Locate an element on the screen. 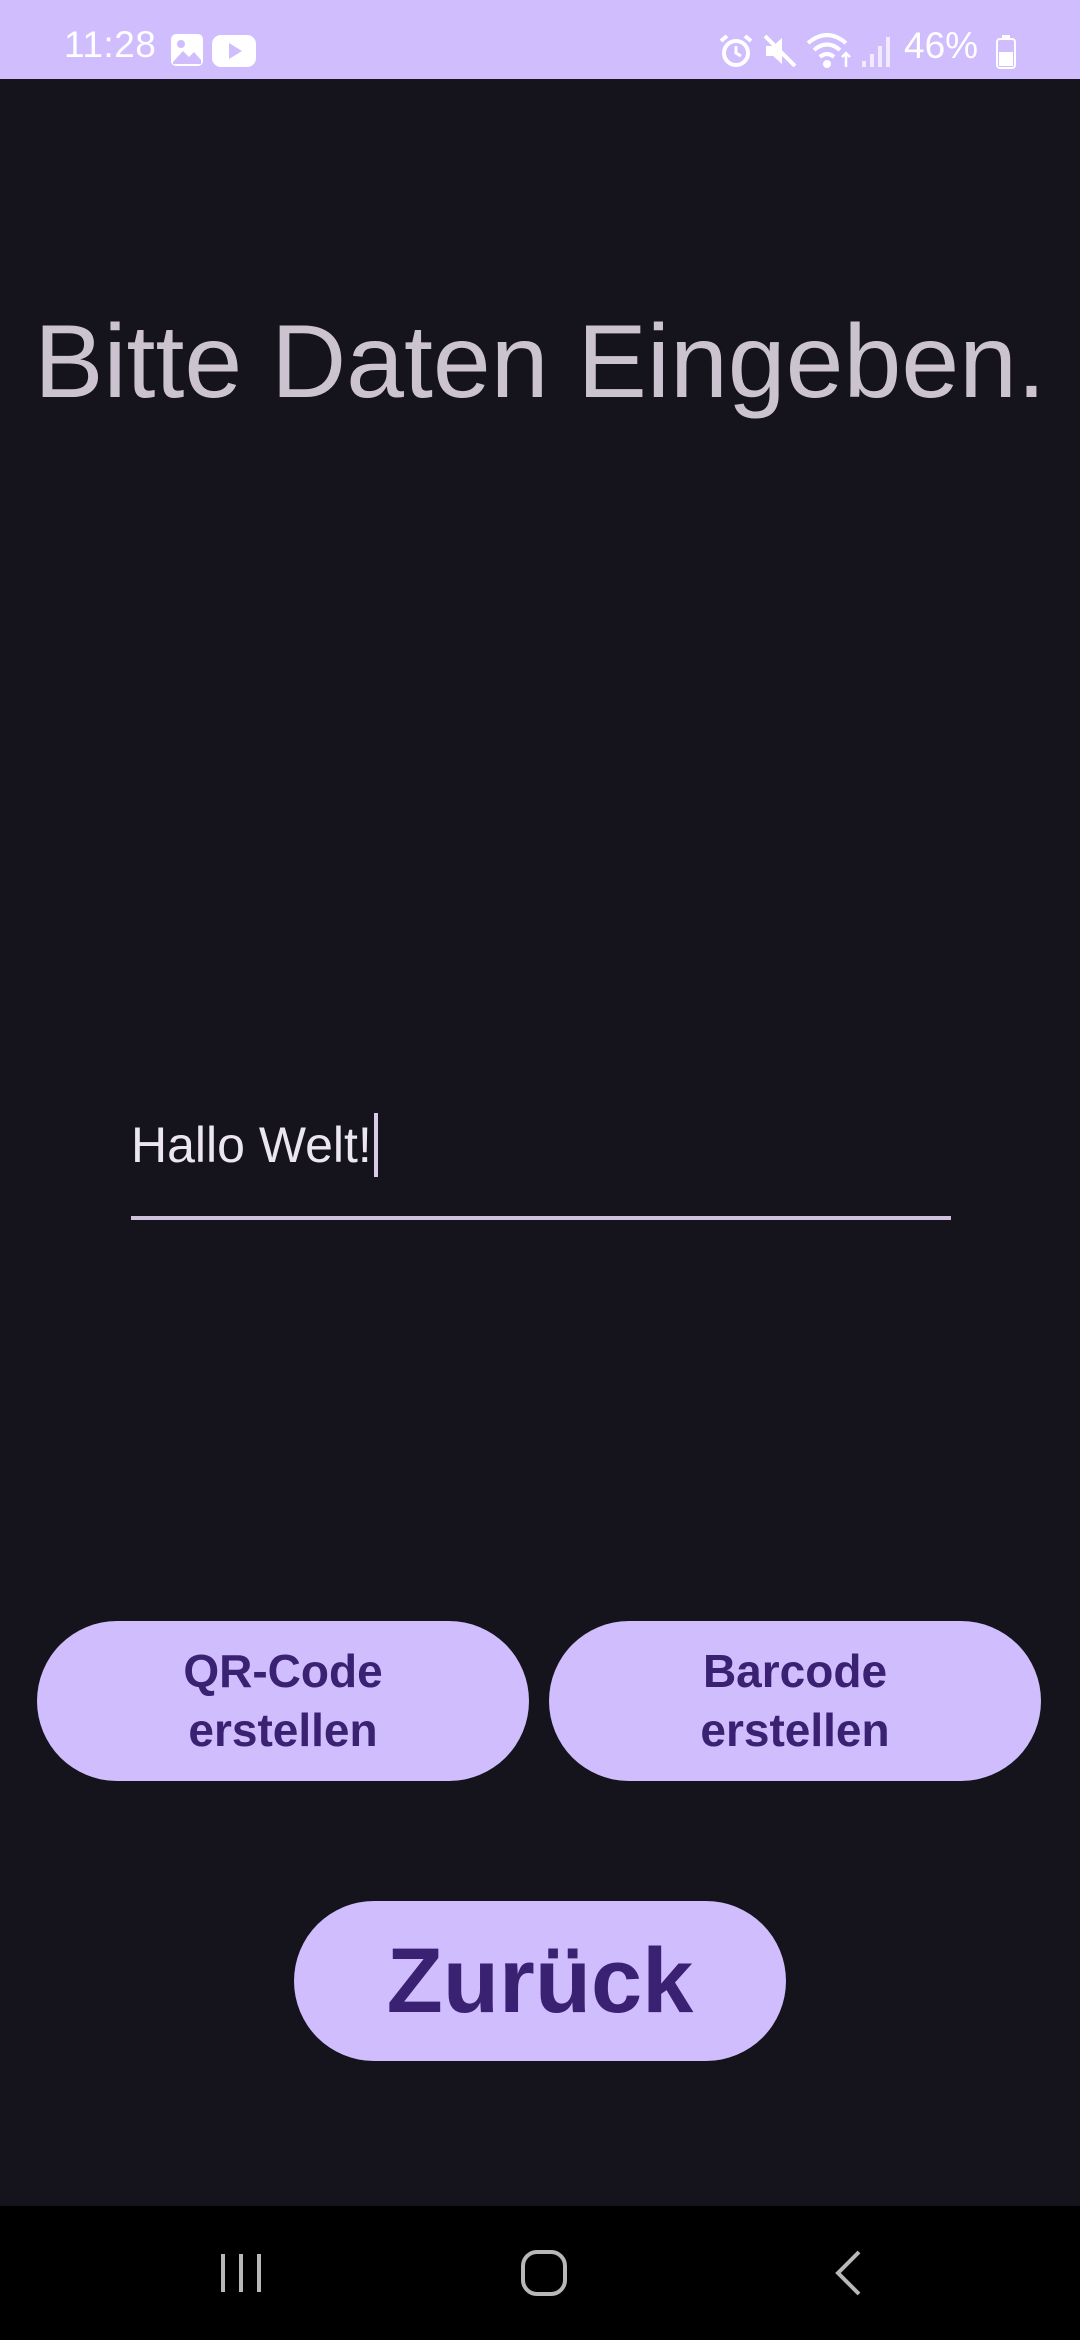  nav-back-button is located at coordinates (846, 2273).